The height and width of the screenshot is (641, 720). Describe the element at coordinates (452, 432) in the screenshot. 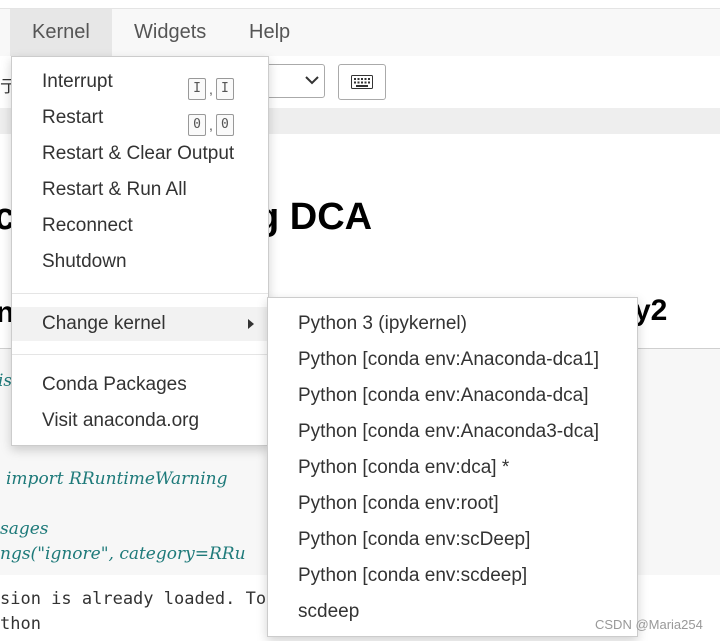

I see `kernel-option: Python [conda env:Anaconda3-dca]` at that location.